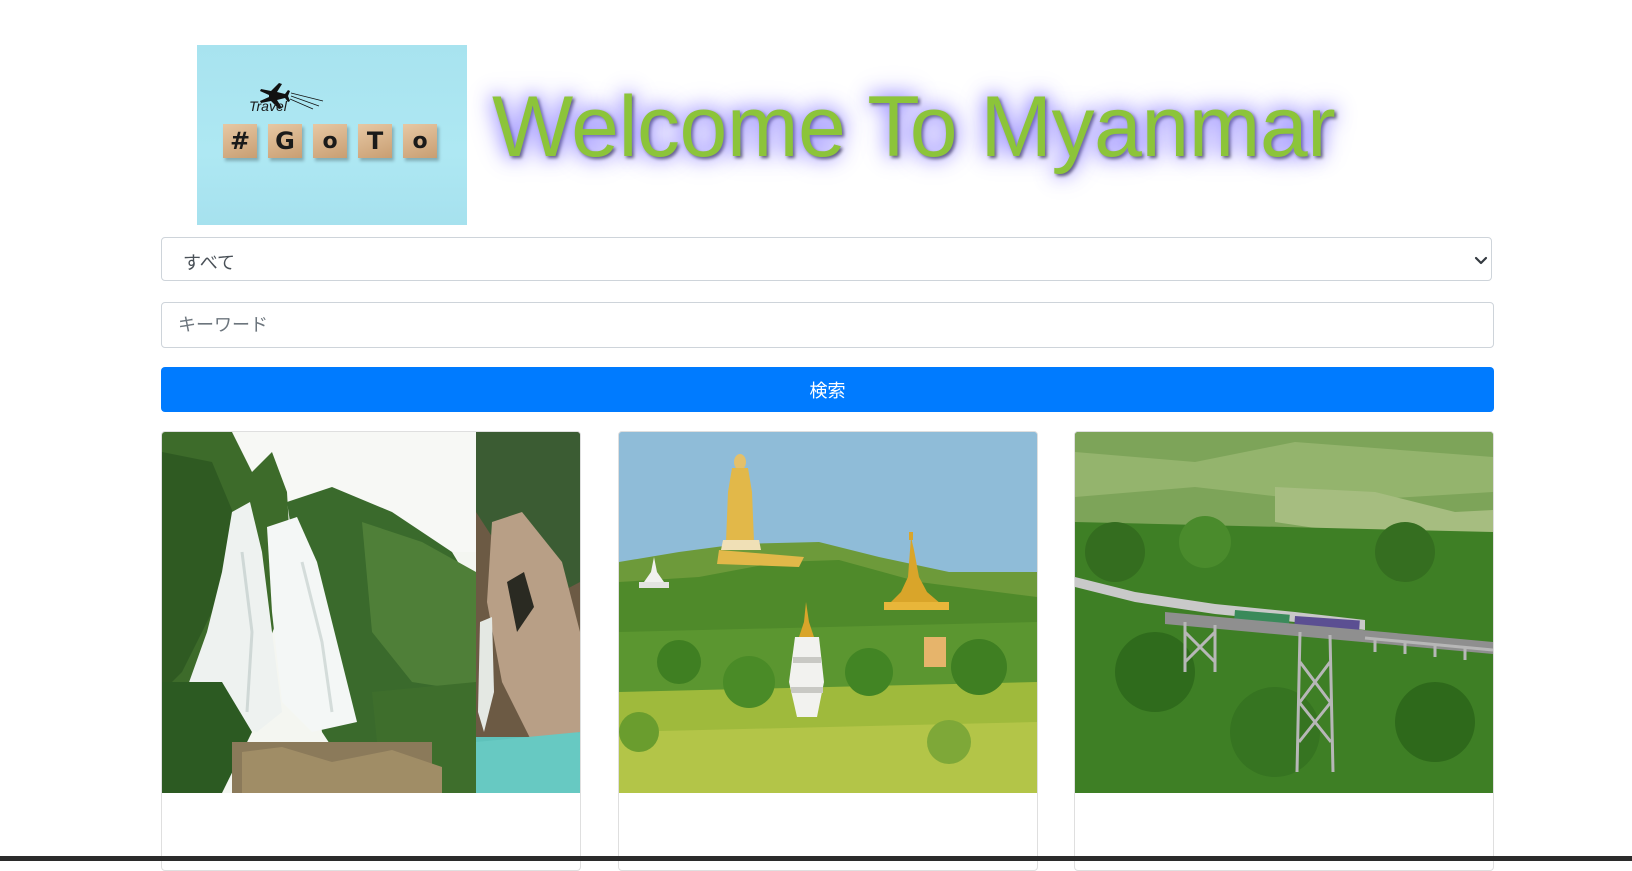  What do you see at coordinates (371, 612) in the screenshot?
I see `waterfall-photo` at bounding box center [371, 612].